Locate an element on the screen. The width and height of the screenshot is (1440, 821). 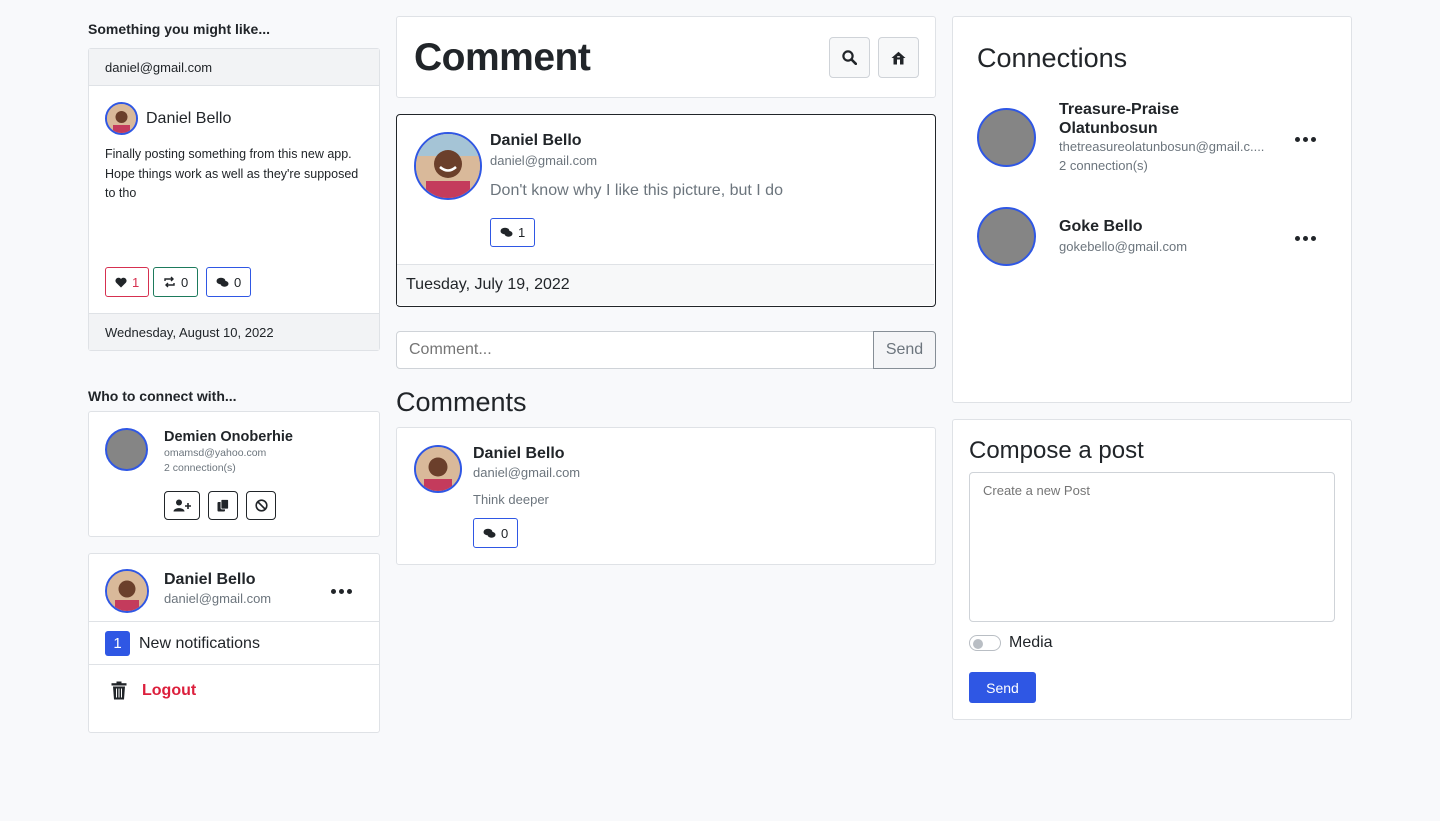
profile-email: daniel@gmail.com is located at coordinates (218, 598).